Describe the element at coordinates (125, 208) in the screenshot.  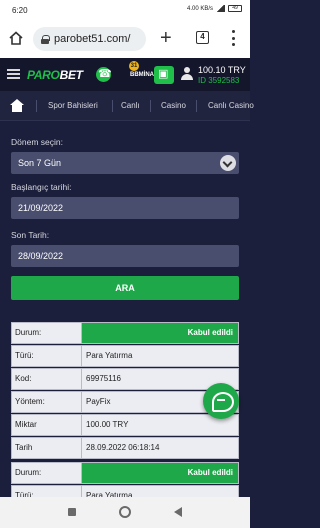
I see `start-date-field: 21/09/2022` at that location.